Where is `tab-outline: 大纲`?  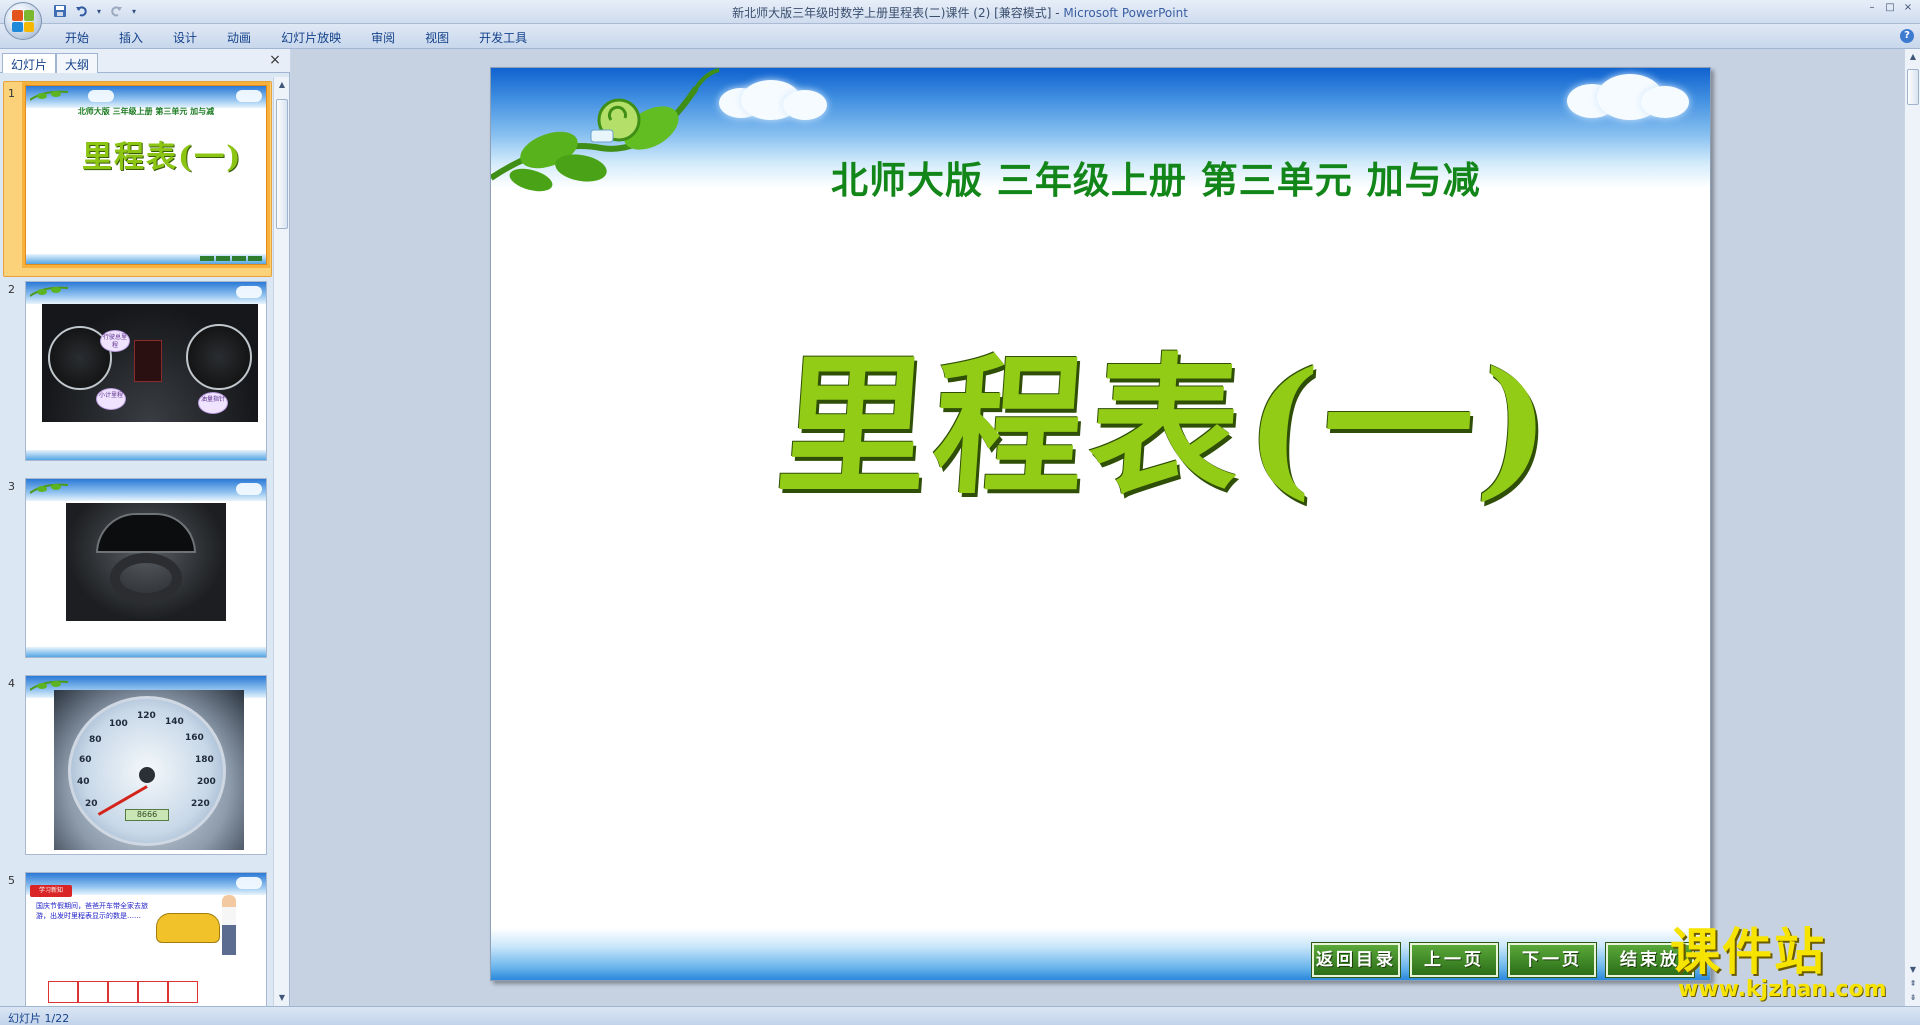 tab-outline: 大纲 is located at coordinates (77, 63).